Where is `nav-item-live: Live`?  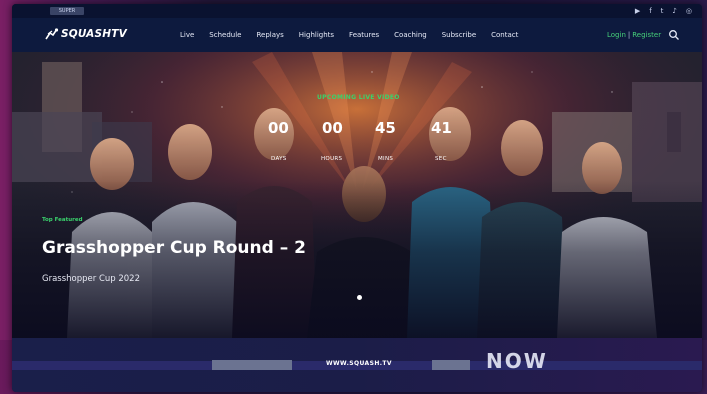
nav-item-live: Live is located at coordinates (187, 35).